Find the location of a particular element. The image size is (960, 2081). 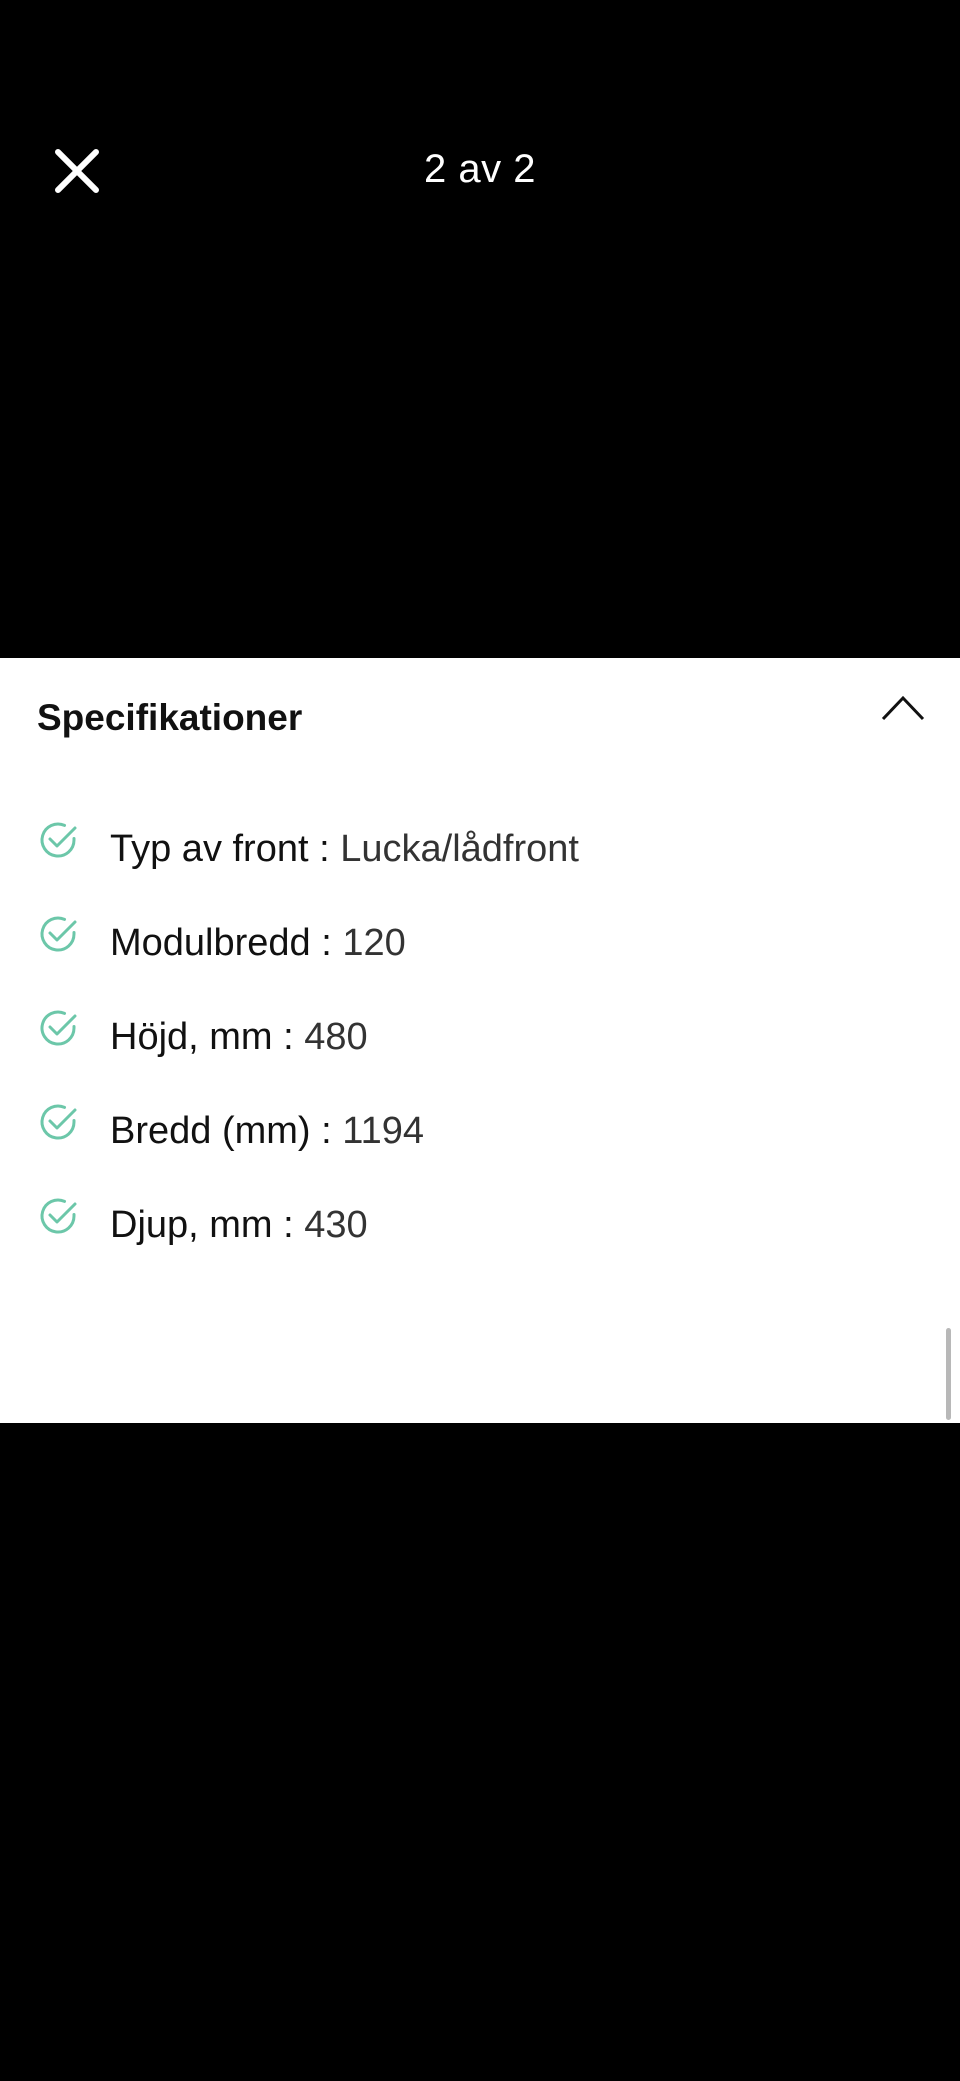

spec-item: Djup, mm : 430 is located at coordinates (480, 1241).